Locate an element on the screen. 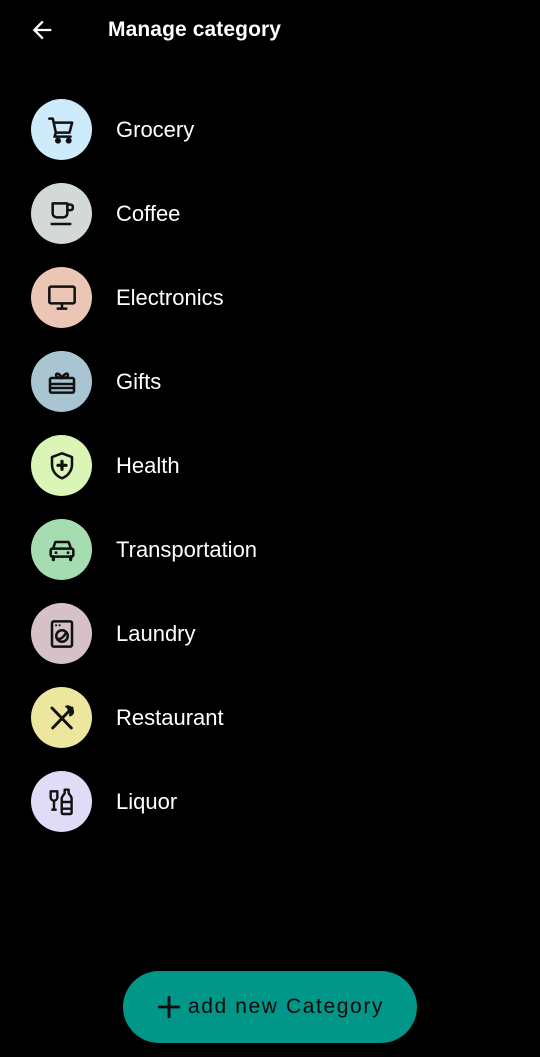  add-category-button: add new Category is located at coordinates (270, 1007).